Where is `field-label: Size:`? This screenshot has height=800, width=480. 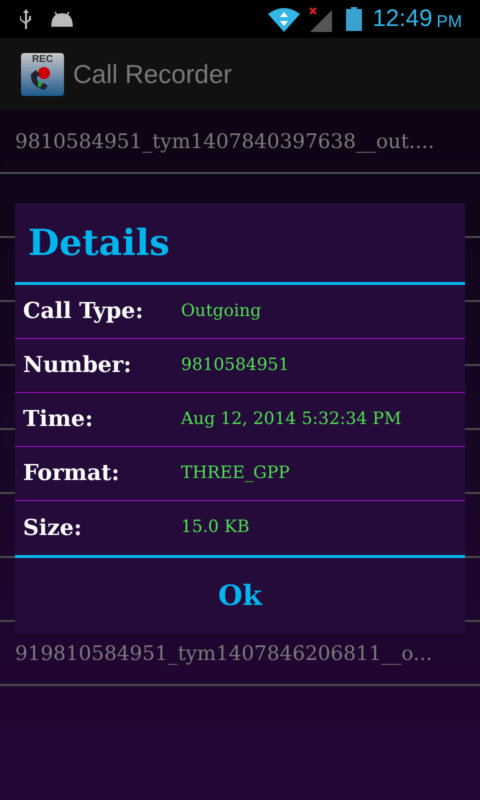
field-label: Size: is located at coordinates (53, 528).